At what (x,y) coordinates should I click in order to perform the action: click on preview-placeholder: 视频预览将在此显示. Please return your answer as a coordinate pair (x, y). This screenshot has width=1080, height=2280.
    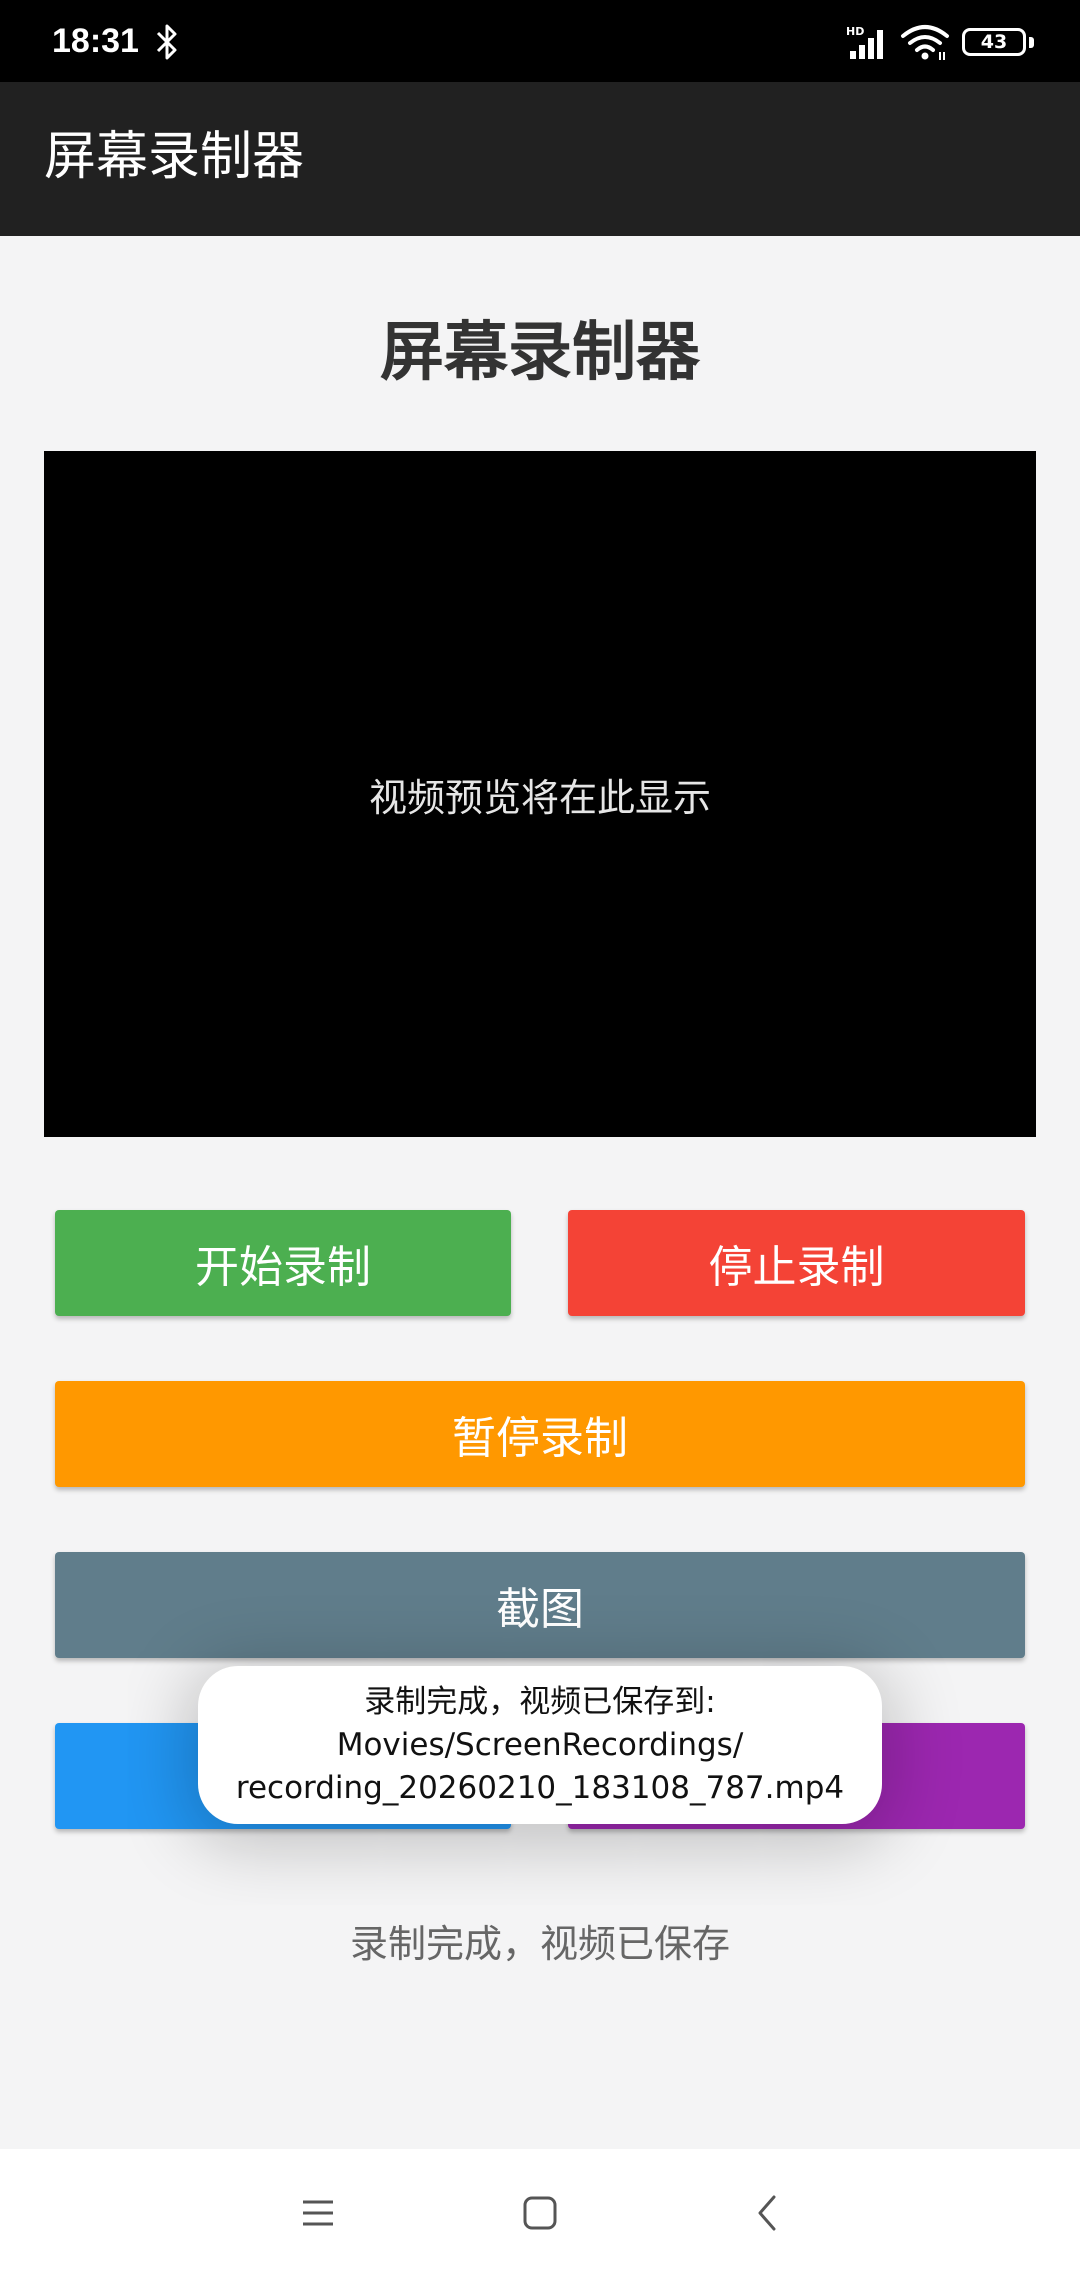
    Looking at the image, I should click on (539, 797).